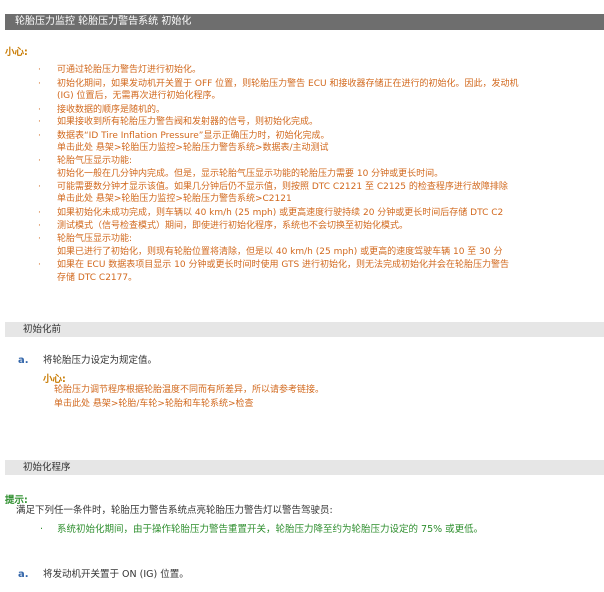 This screenshot has width=604, height=592. Describe the element at coordinates (304, 329) in the screenshot. I see `section-header-pre: 初始化前` at that location.